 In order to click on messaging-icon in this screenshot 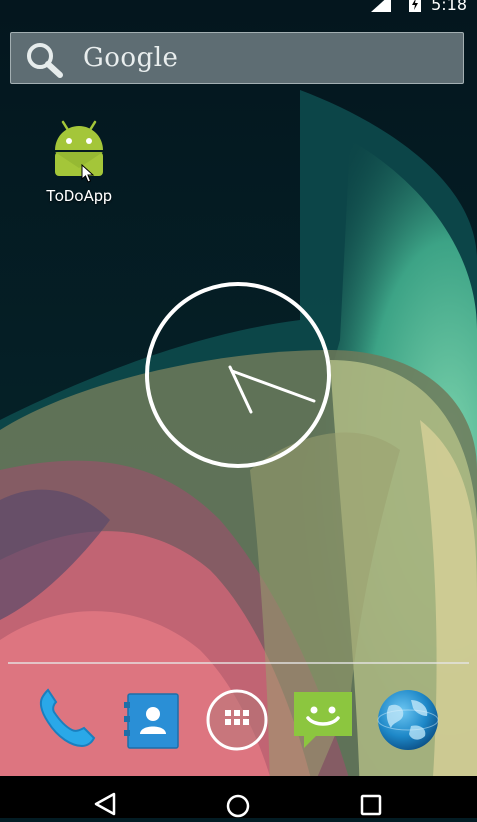, I will do `click(323, 720)`.